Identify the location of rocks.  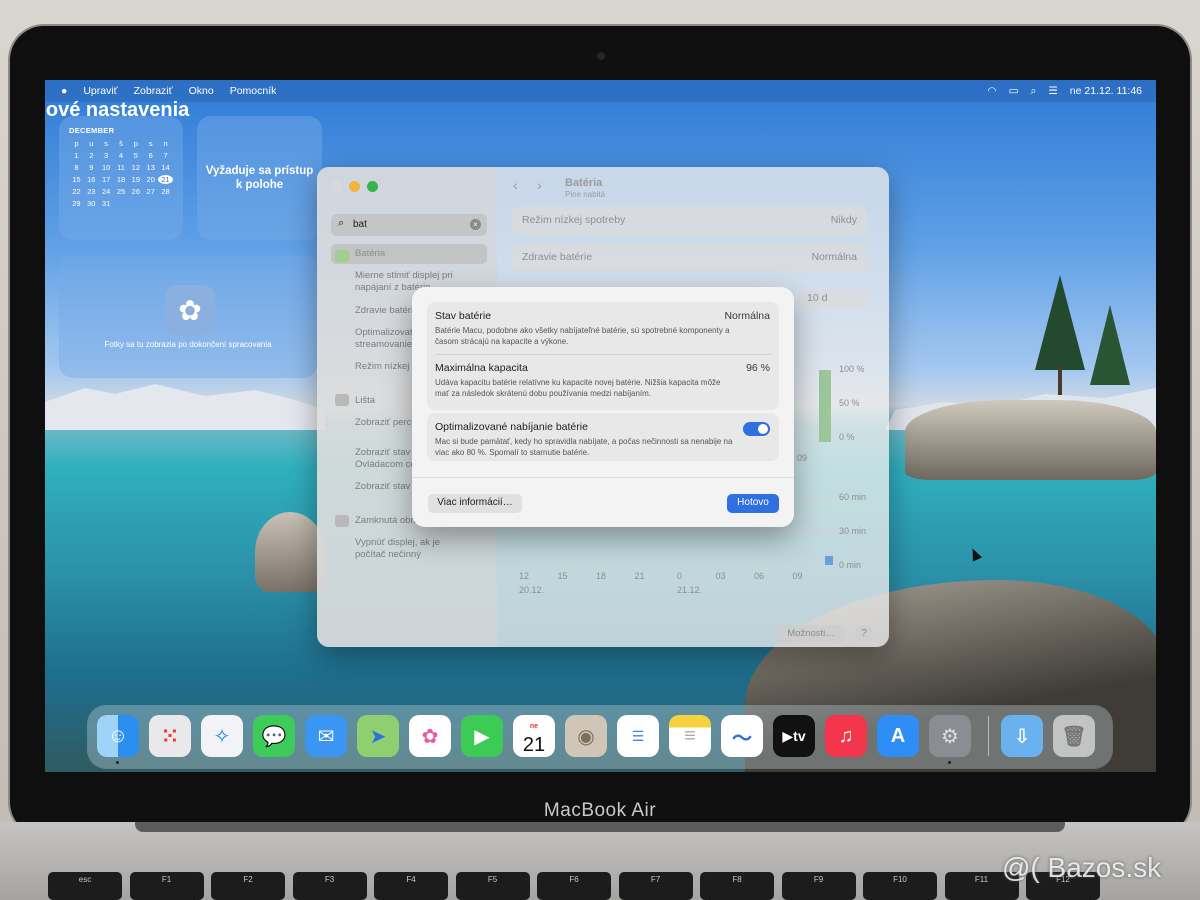
(1030, 440).